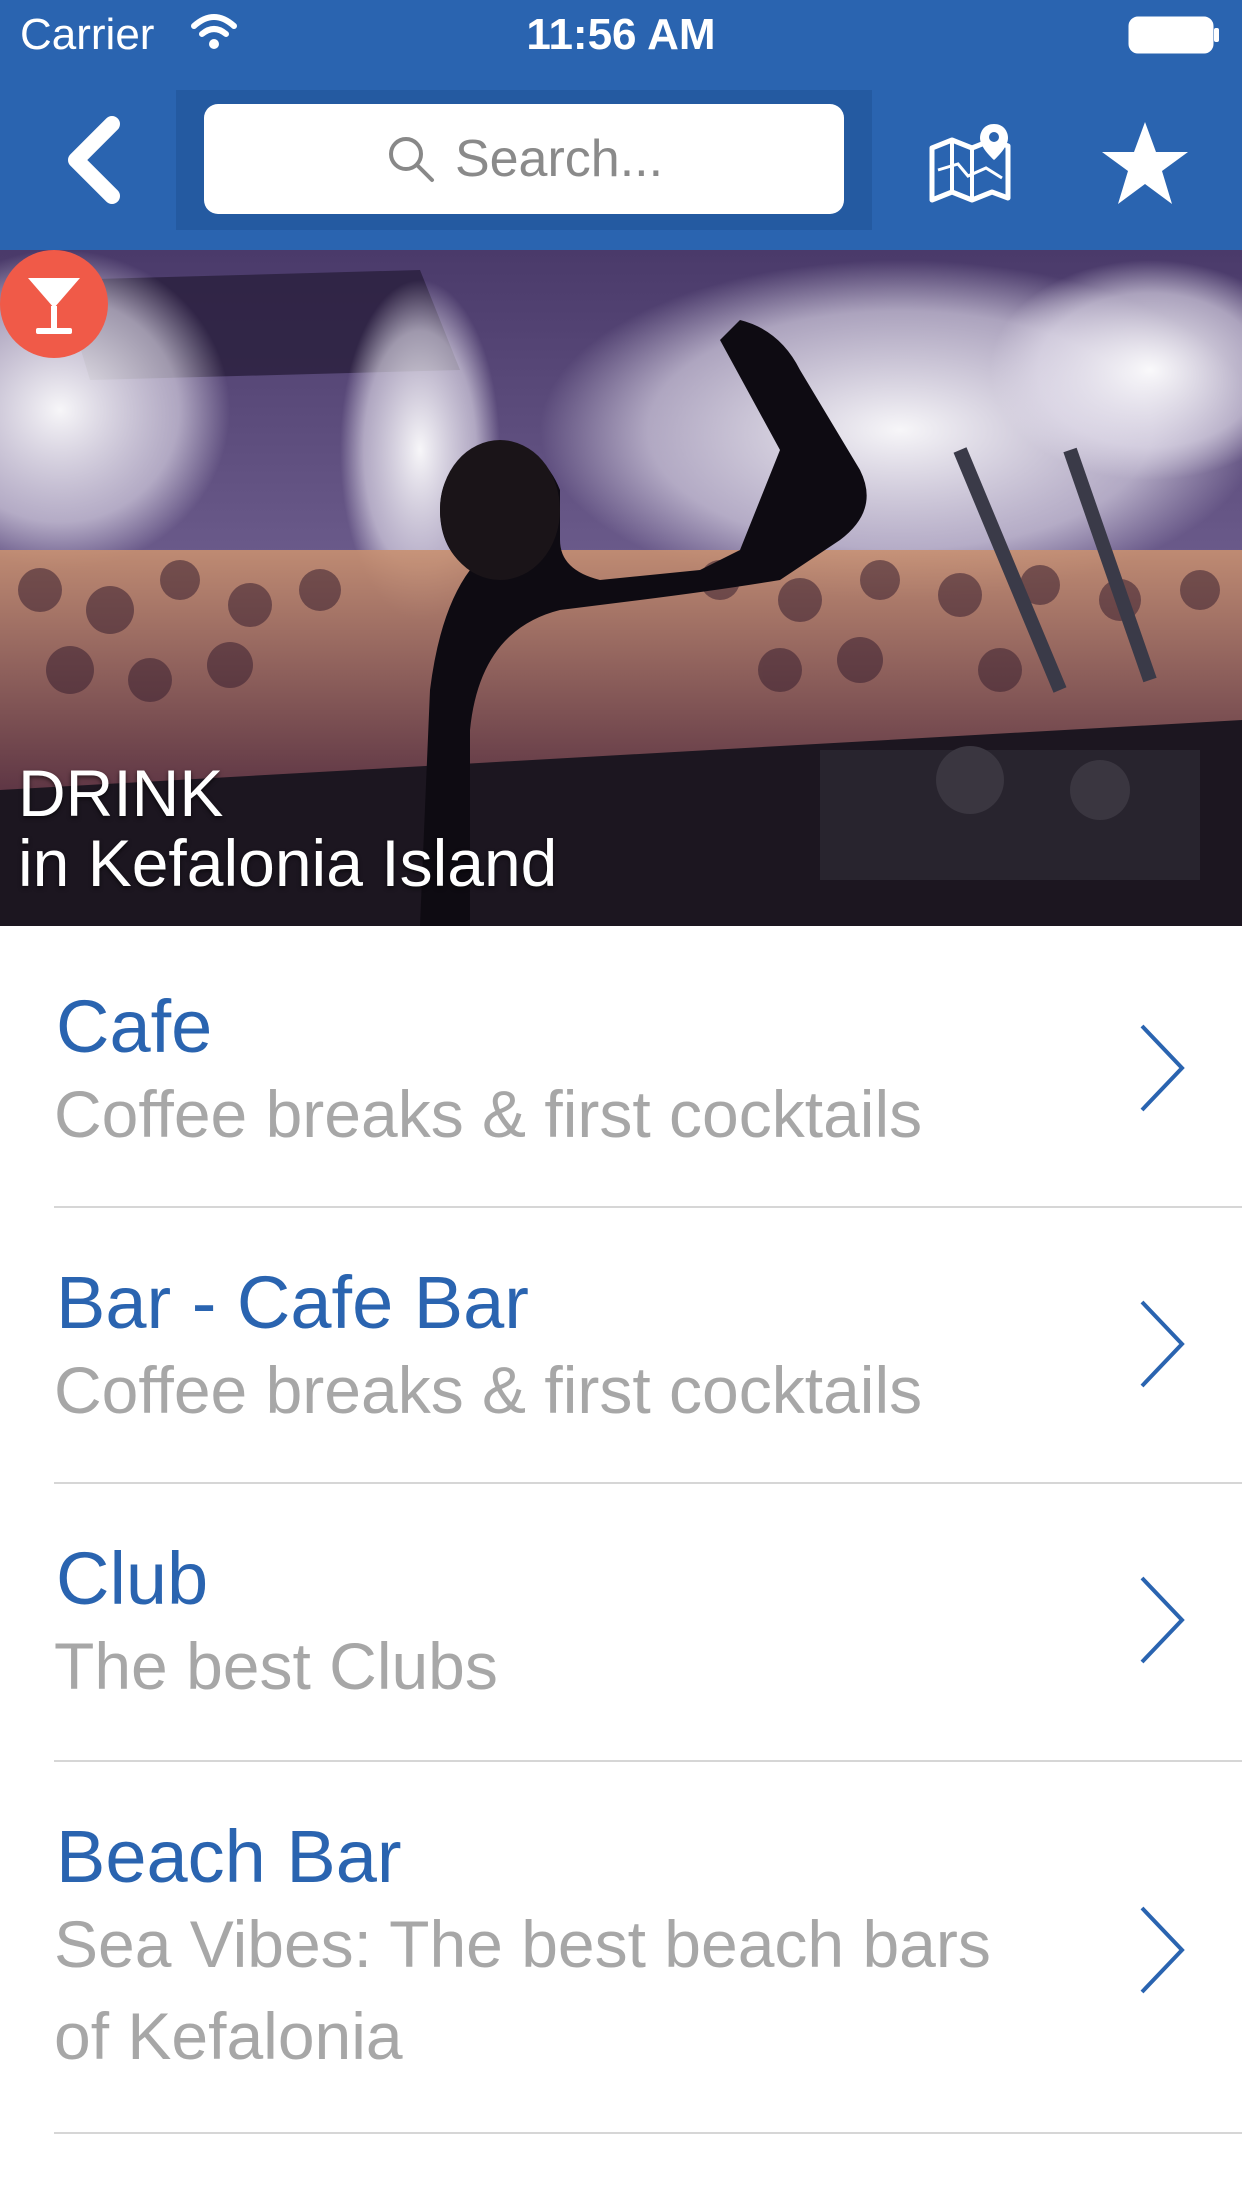  What do you see at coordinates (971, 163) in the screenshot?
I see `map-pin-icon` at bounding box center [971, 163].